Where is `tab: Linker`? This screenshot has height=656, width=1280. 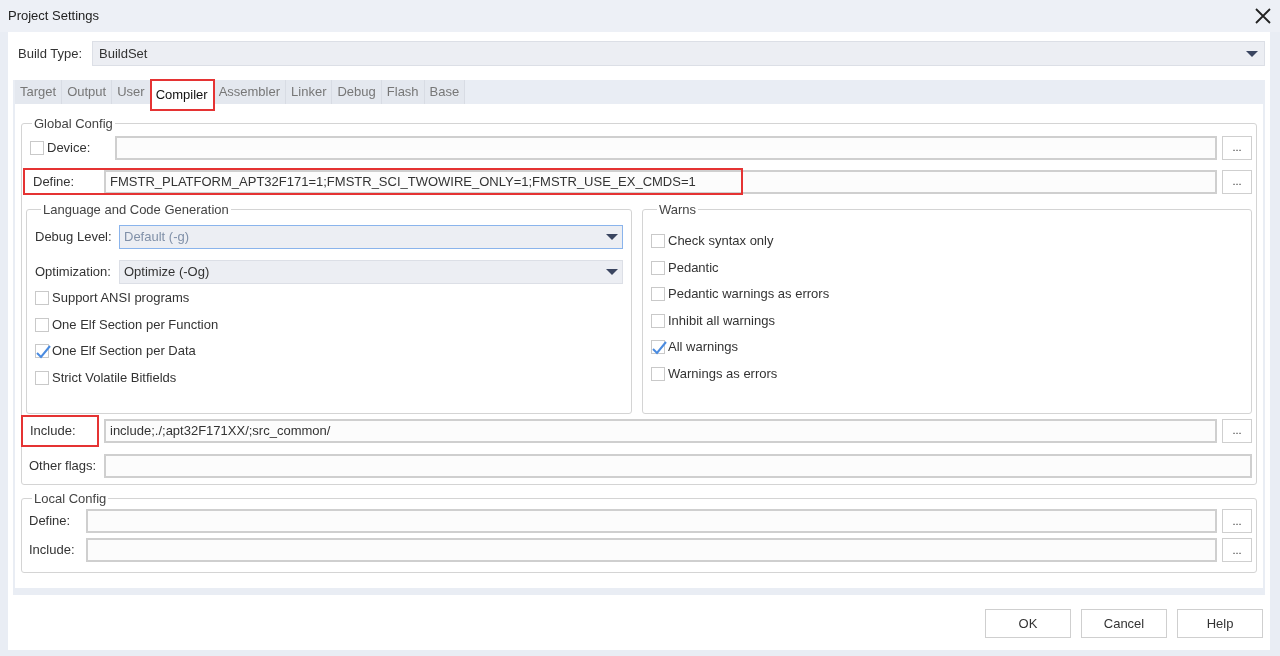 tab: Linker is located at coordinates (309, 92).